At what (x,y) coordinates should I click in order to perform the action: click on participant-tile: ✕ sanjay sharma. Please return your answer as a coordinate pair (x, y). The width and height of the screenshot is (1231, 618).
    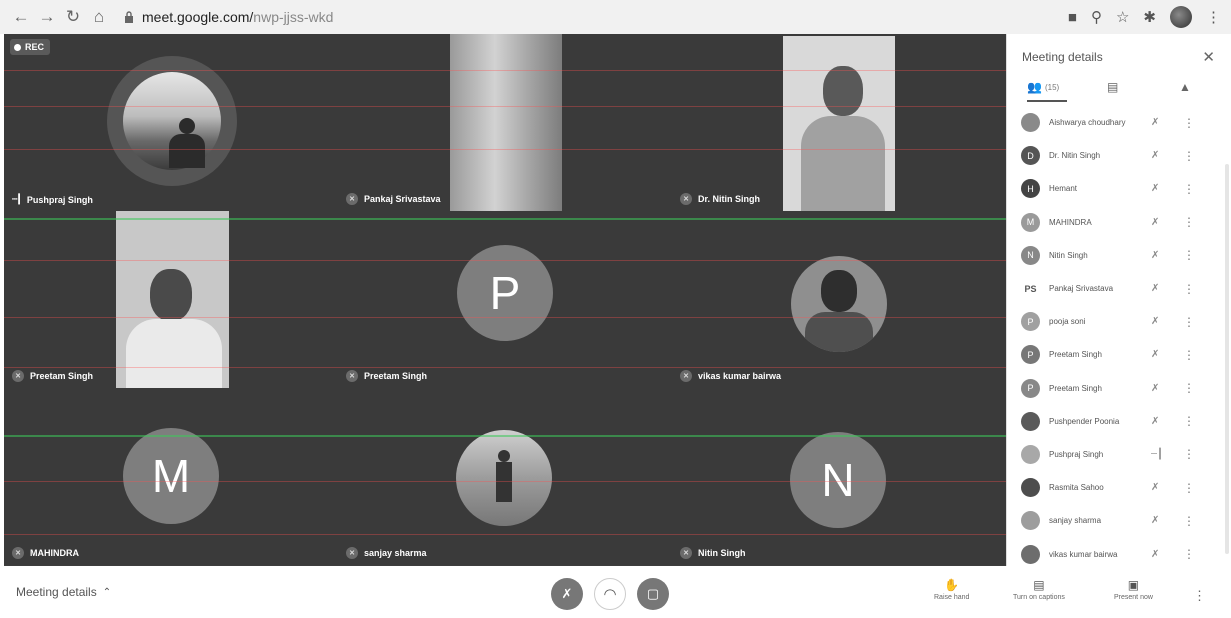
    Looking at the image, I should click on (505, 476).